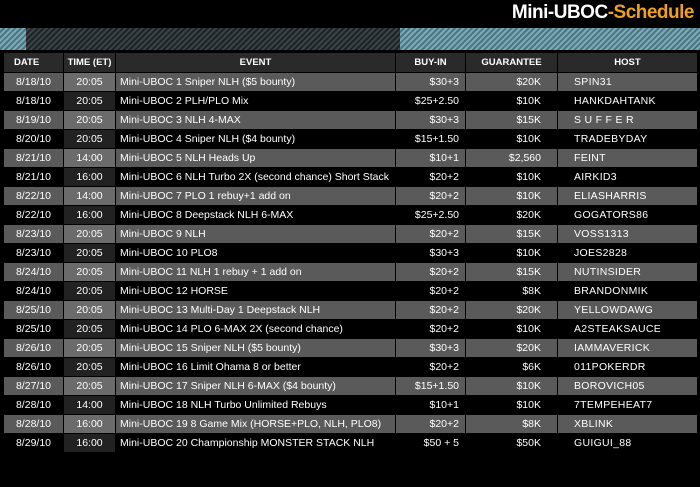 The height and width of the screenshot is (487, 700). What do you see at coordinates (256, 234) in the screenshot?
I see `cell-event: Mini-UBOC 9 NLH` at bounding box center [256, 234].